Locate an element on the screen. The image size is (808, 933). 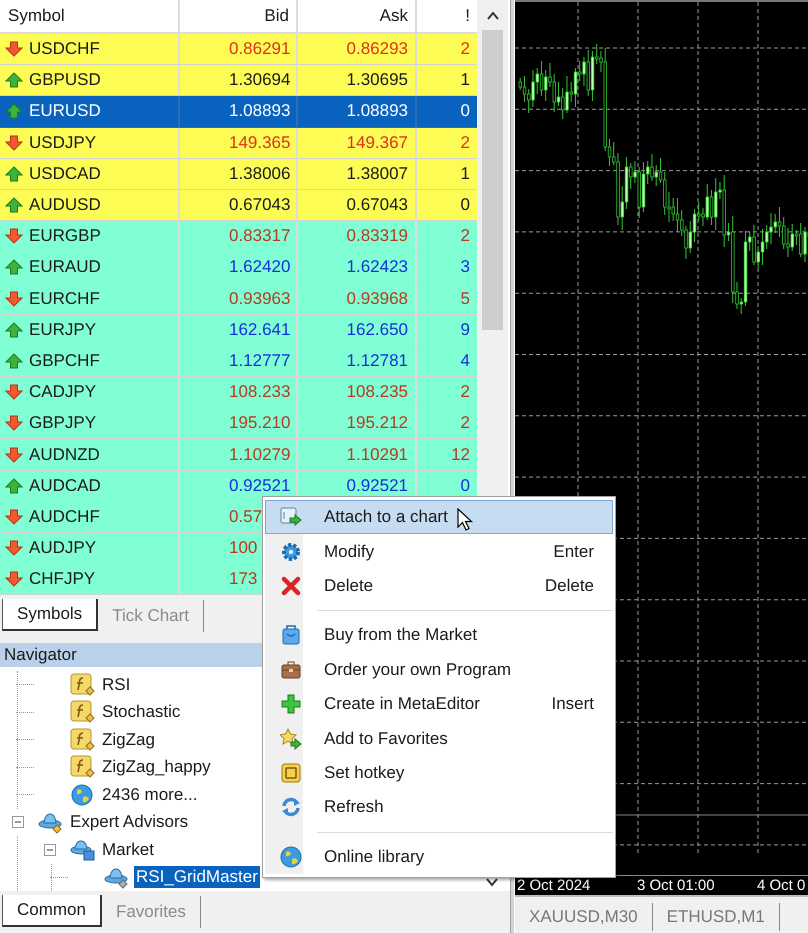
symbol-name: AUDUSD is located at coordinates (65, 205).